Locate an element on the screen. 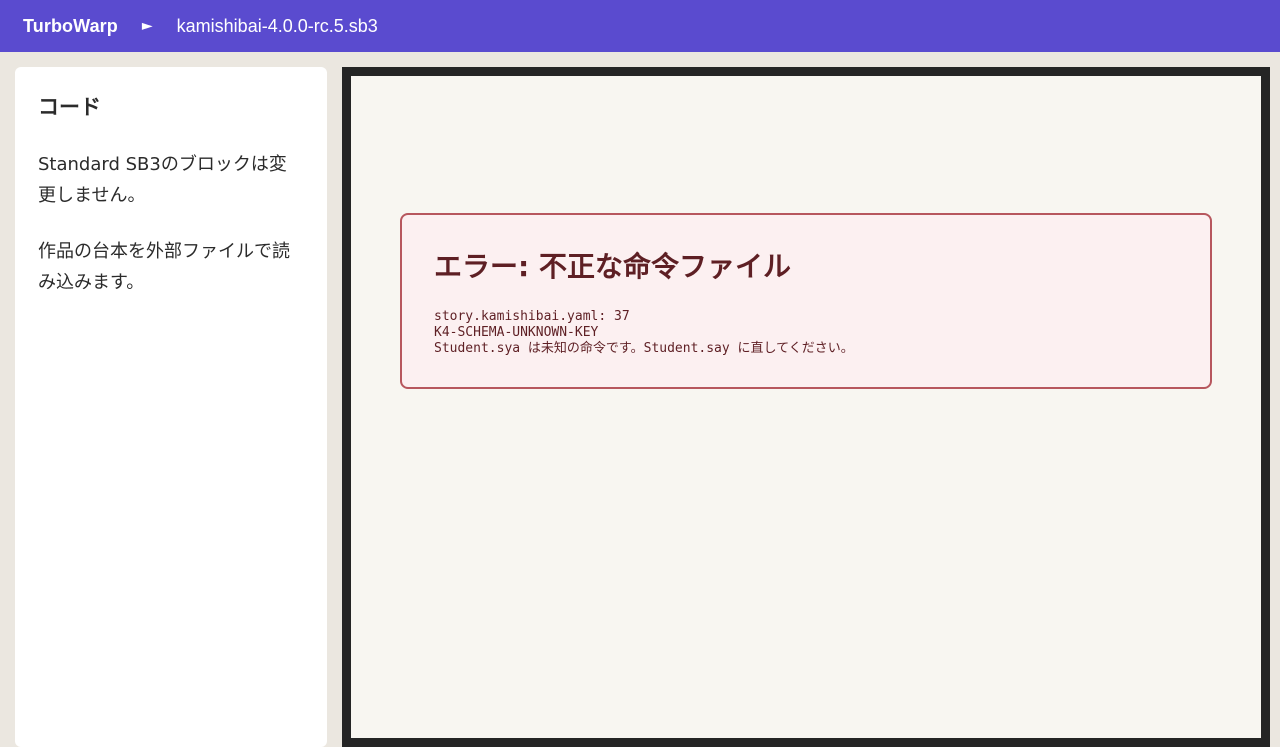 The image size is (1280, 747). top-menu-bar: TurboWarp ► kamishibai-4.0.0-rc.5.sb3 is located at coordinates (640, 26).